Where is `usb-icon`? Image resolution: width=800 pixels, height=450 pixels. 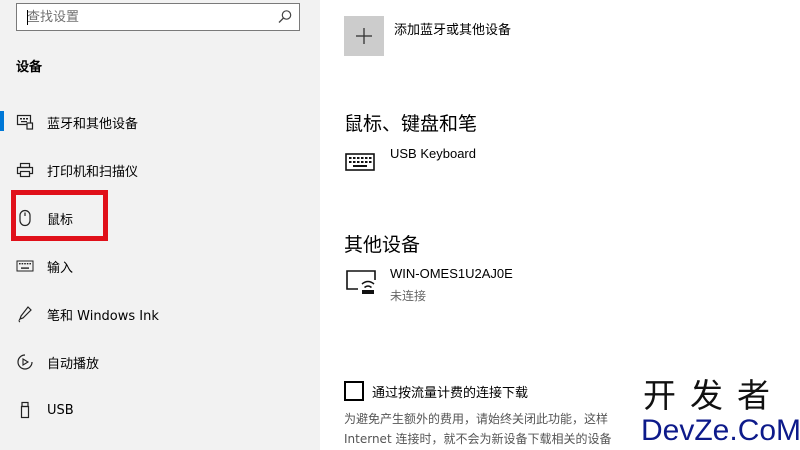
usb-icon is located at coordinates (25, 410).